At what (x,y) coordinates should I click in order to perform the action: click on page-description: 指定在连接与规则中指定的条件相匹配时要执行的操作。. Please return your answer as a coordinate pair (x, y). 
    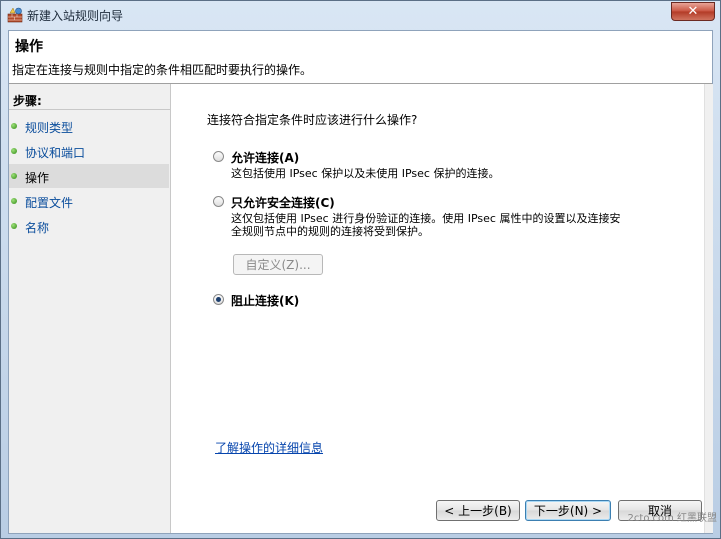
    Looking at the image, I should click on (162, 70).